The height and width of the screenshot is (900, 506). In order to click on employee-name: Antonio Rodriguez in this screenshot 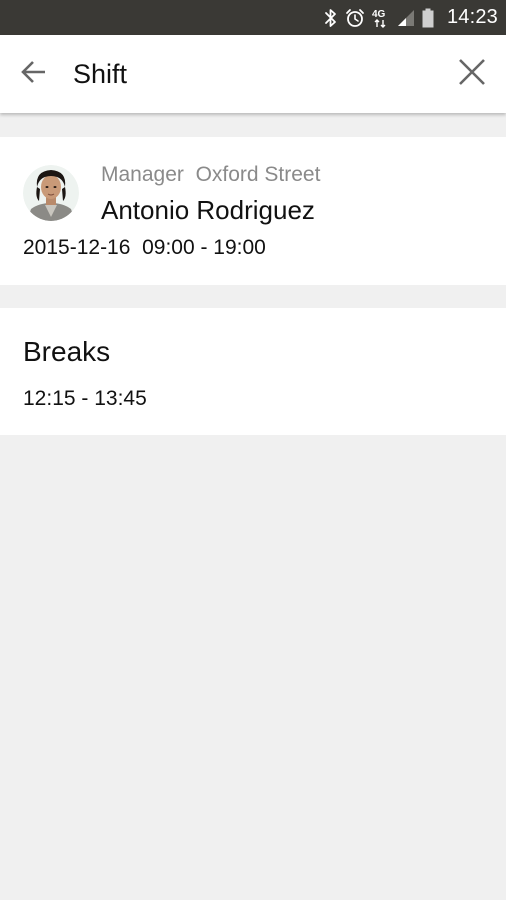, I will do `click(208, 210)`.